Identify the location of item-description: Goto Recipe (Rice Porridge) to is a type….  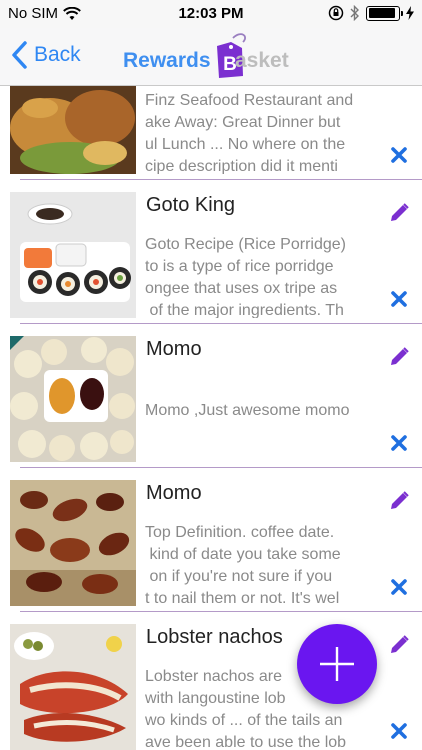
(245, 277).